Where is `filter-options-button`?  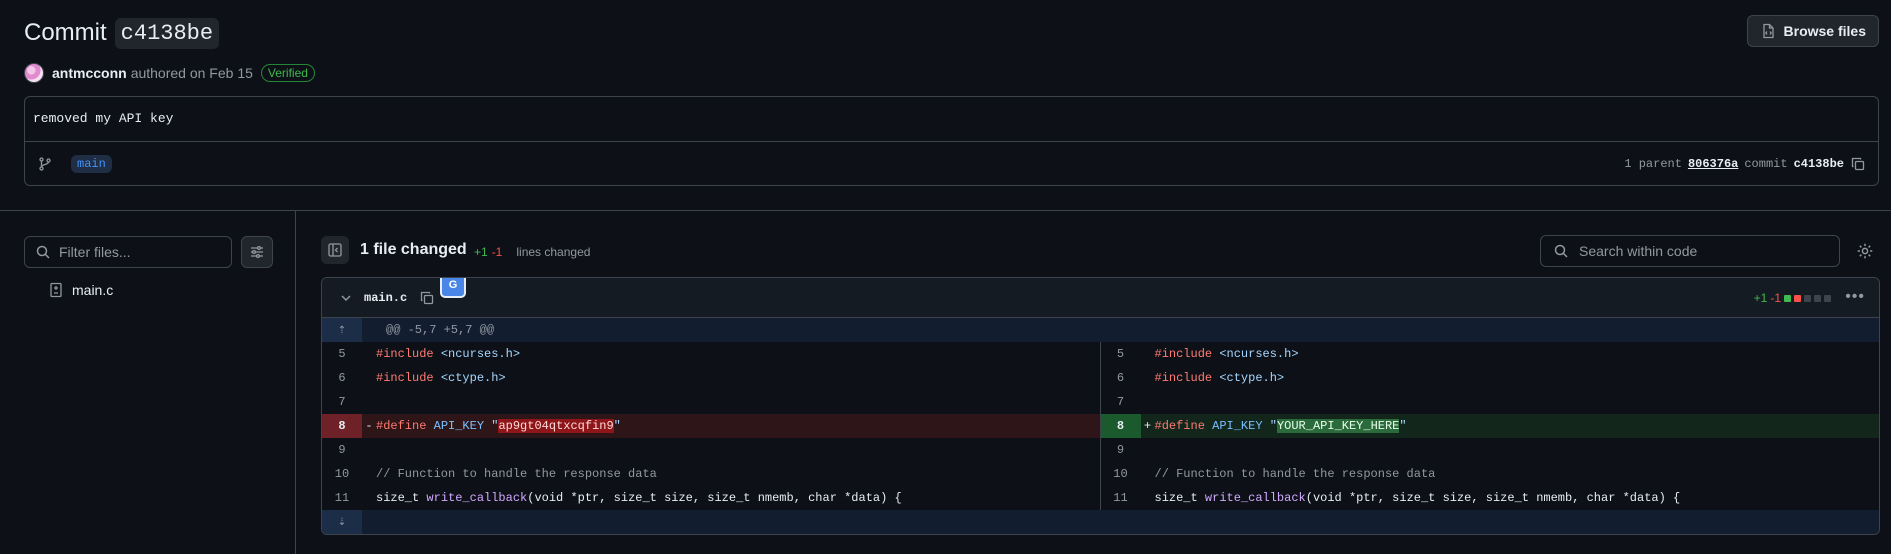 filter-options-button is located at coordinates (257, 252).